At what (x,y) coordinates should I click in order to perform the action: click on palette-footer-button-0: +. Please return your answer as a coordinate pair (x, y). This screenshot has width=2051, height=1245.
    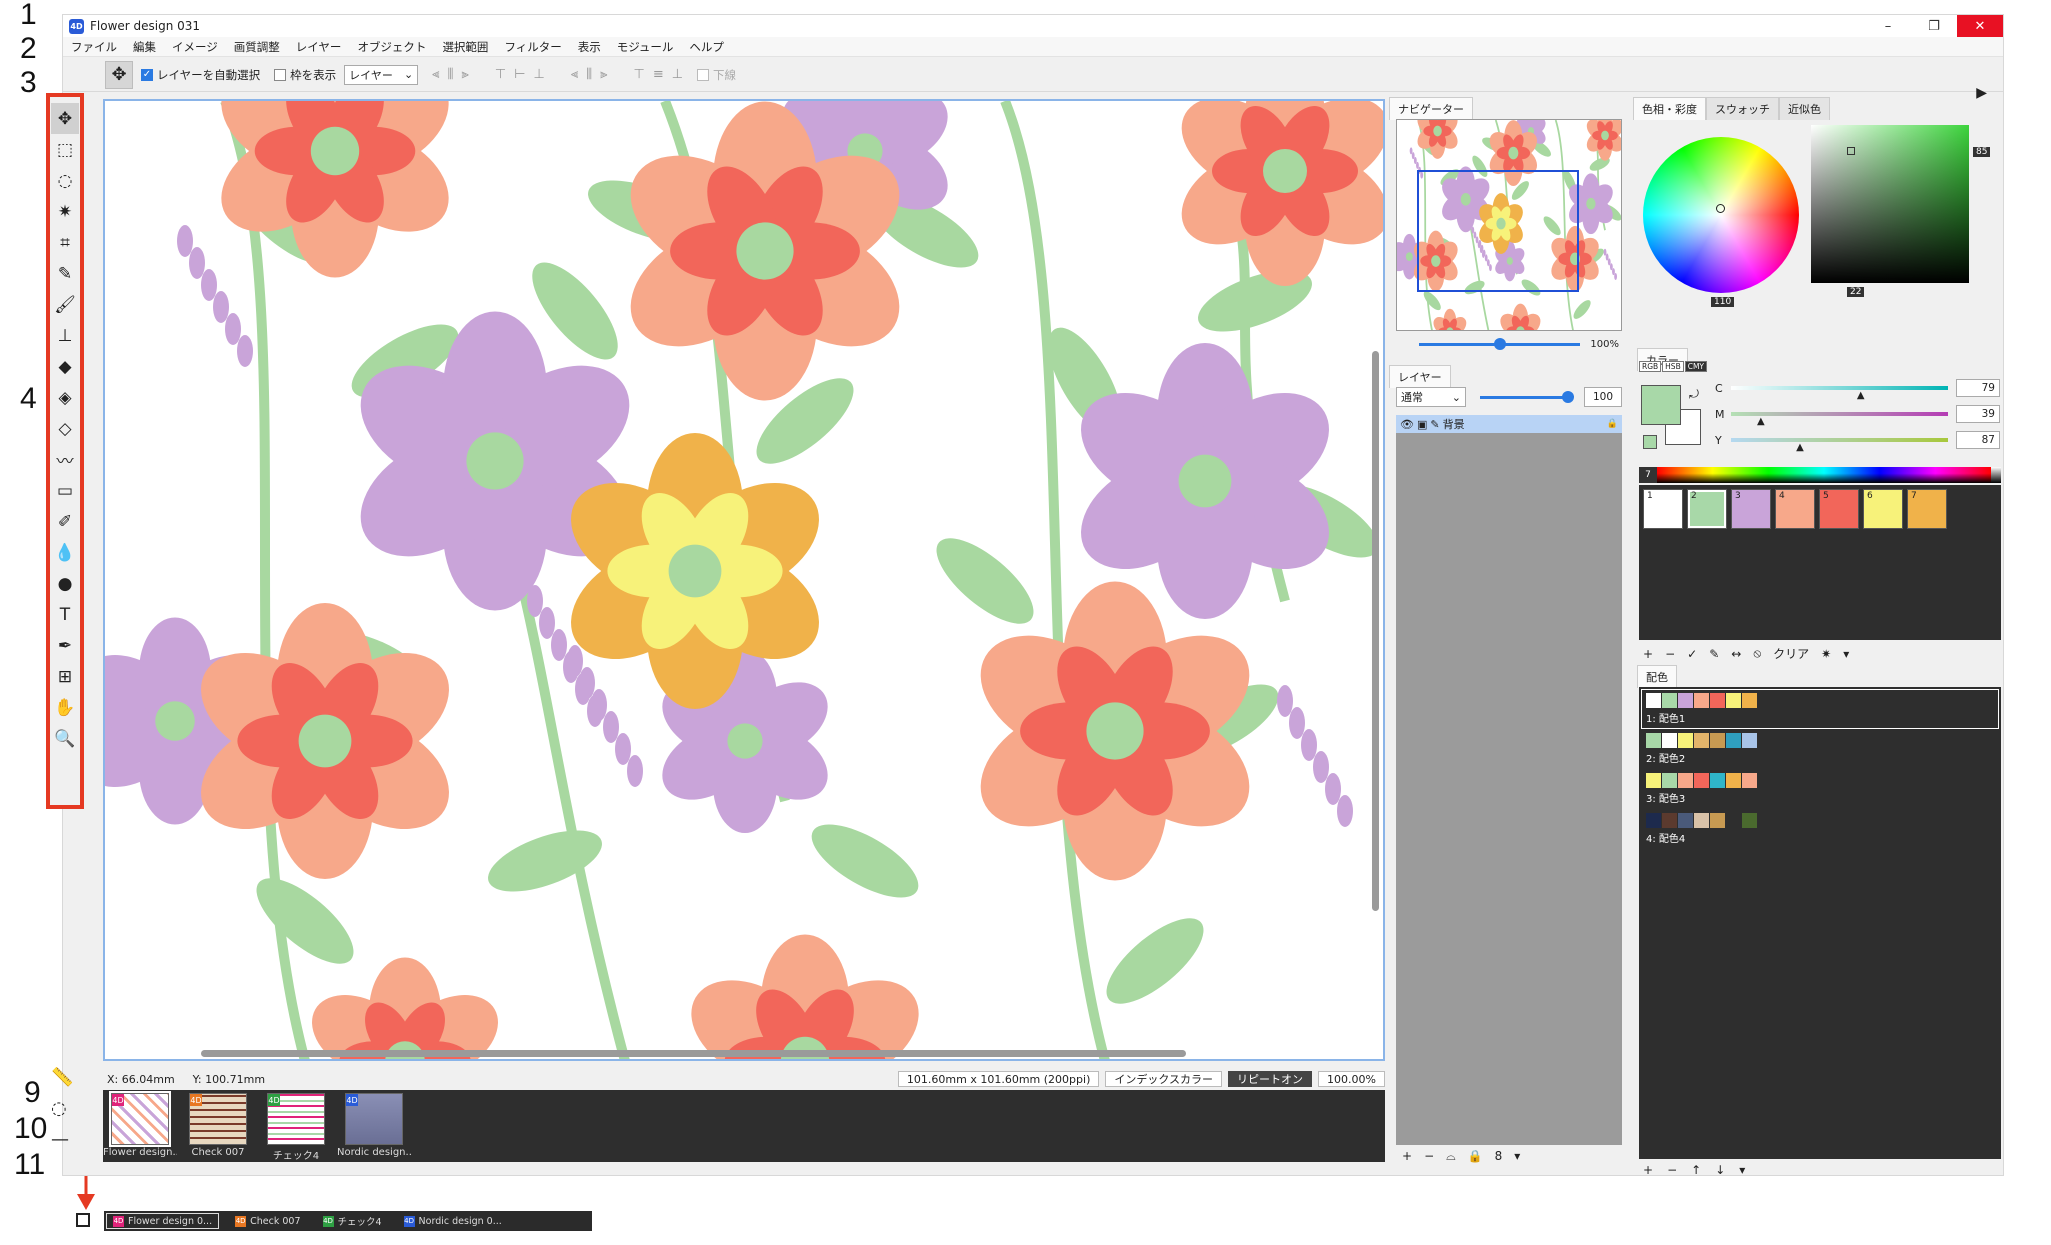
    Looking at the image, I should click on (1648, 654).